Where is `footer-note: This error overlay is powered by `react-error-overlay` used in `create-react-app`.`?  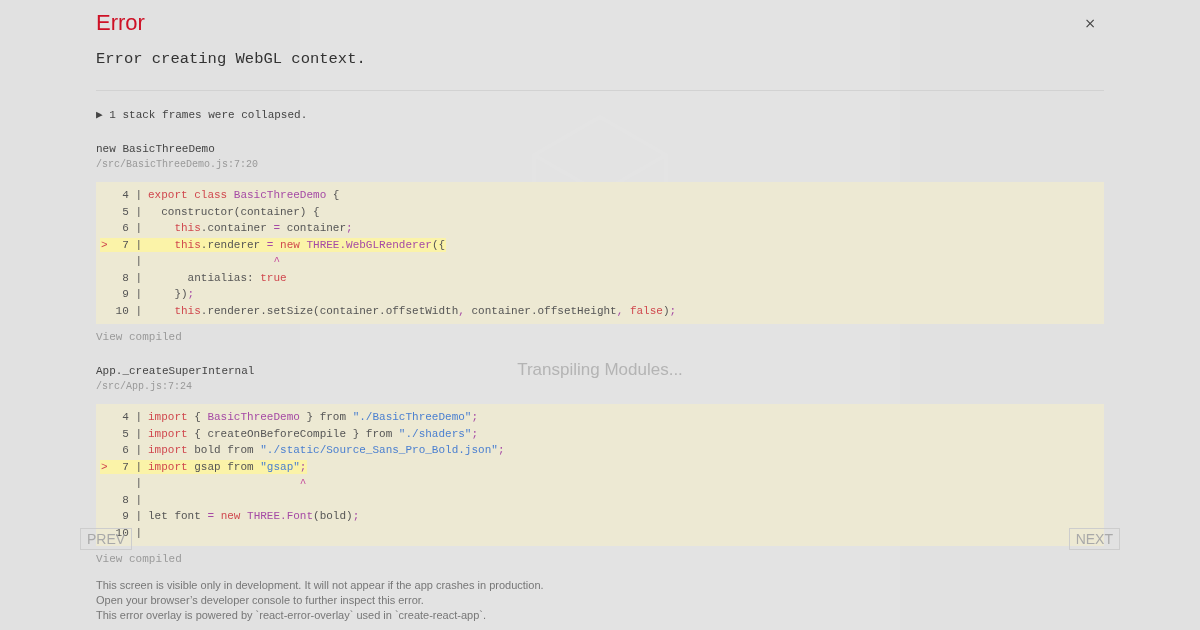
footer-note: This error overlay is powered by `react-error-overlay` used in `create-react-app`. is located at coordinates (292, 615).